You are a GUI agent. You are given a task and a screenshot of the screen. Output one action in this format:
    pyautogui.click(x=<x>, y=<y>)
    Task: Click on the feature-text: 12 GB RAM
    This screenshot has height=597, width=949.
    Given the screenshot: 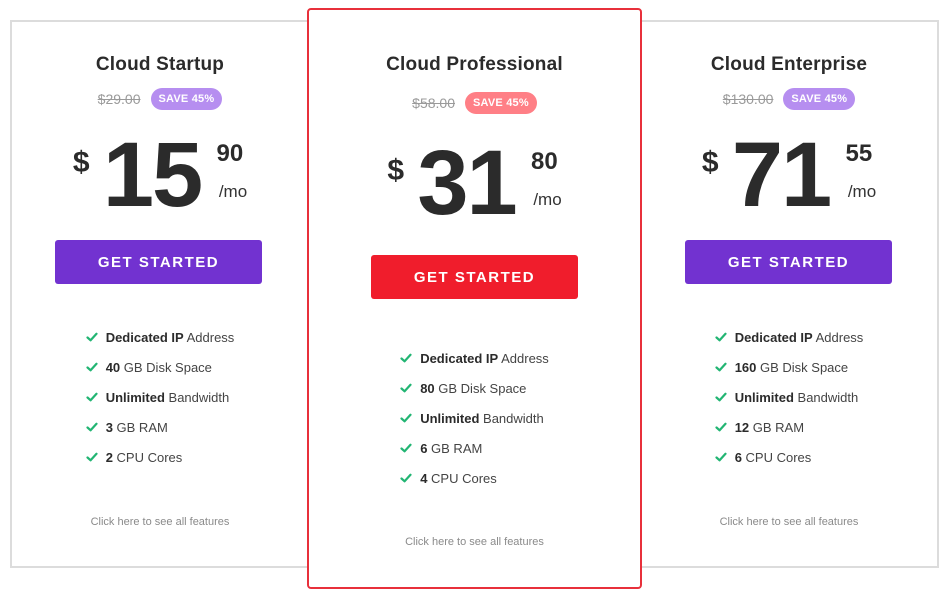 What is the action you would take?
    pyautogui.click(x=769, y=427)
    